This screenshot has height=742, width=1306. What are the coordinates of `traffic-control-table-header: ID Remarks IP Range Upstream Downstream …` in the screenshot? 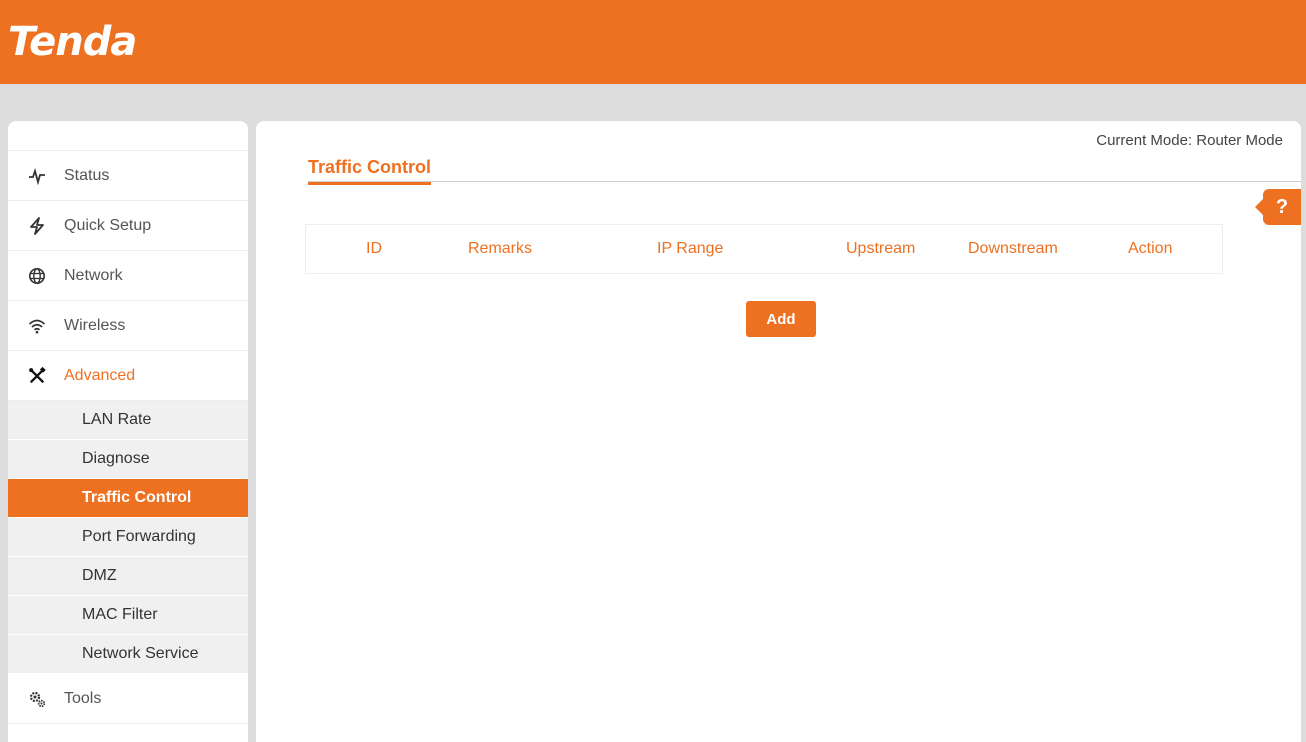 It's located at (764, 249).